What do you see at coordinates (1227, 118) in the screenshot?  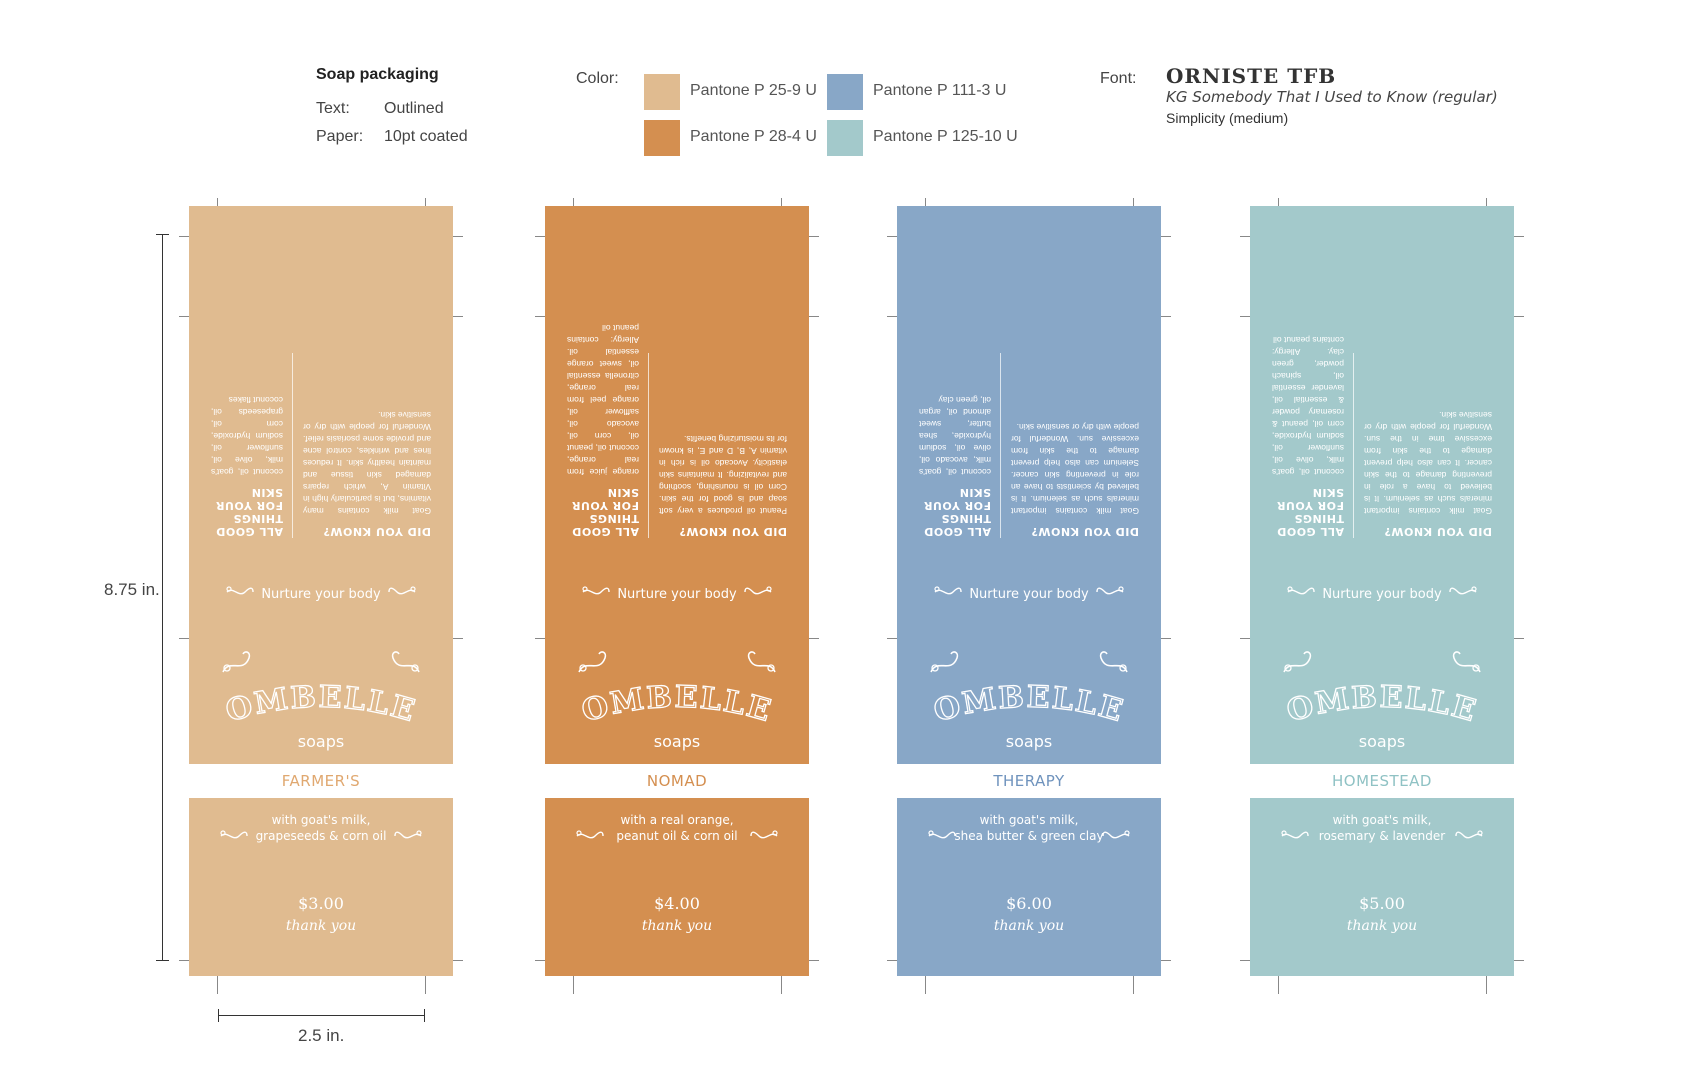 I see `font-name-3: Simplicity (medium)` at bounding box center [1227, 118].